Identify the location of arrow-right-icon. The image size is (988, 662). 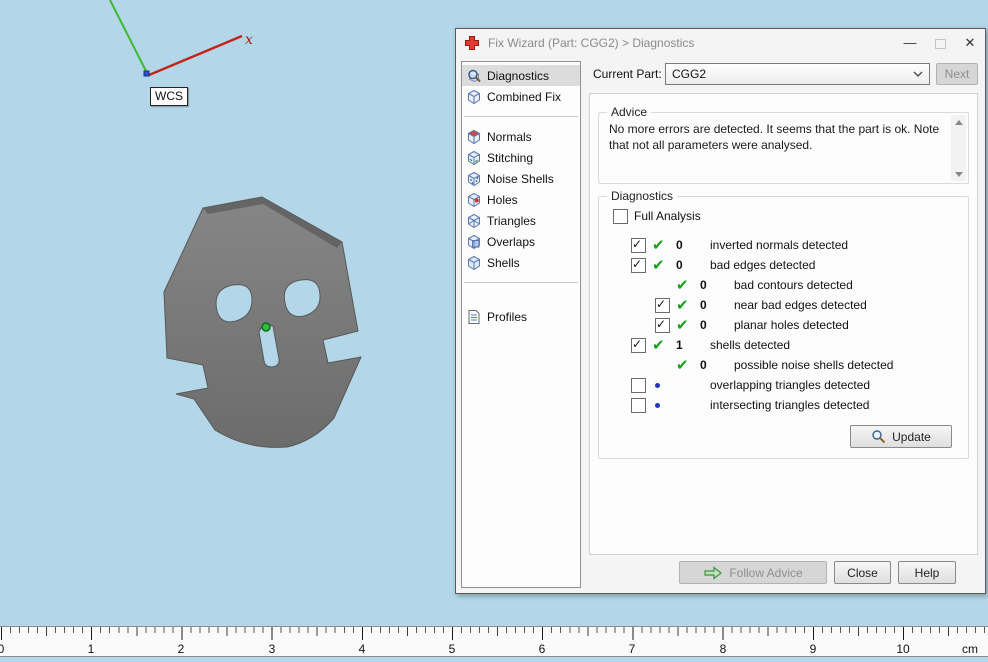
(713, 572).